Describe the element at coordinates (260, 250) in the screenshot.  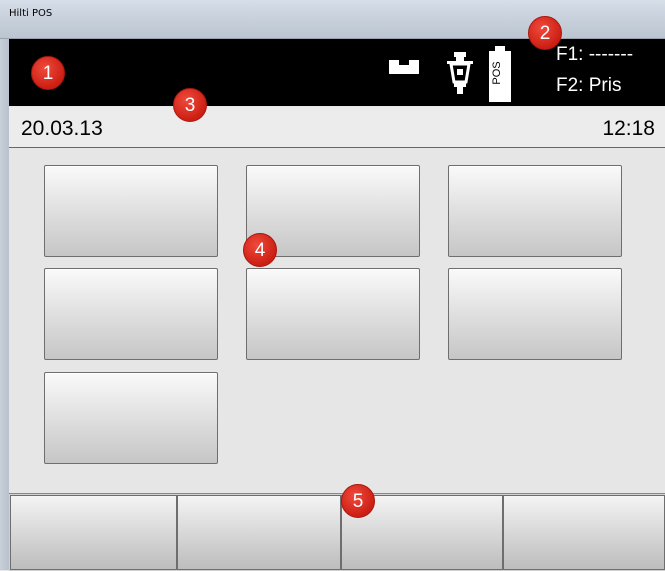
I see `callout-4: 4` at that location.